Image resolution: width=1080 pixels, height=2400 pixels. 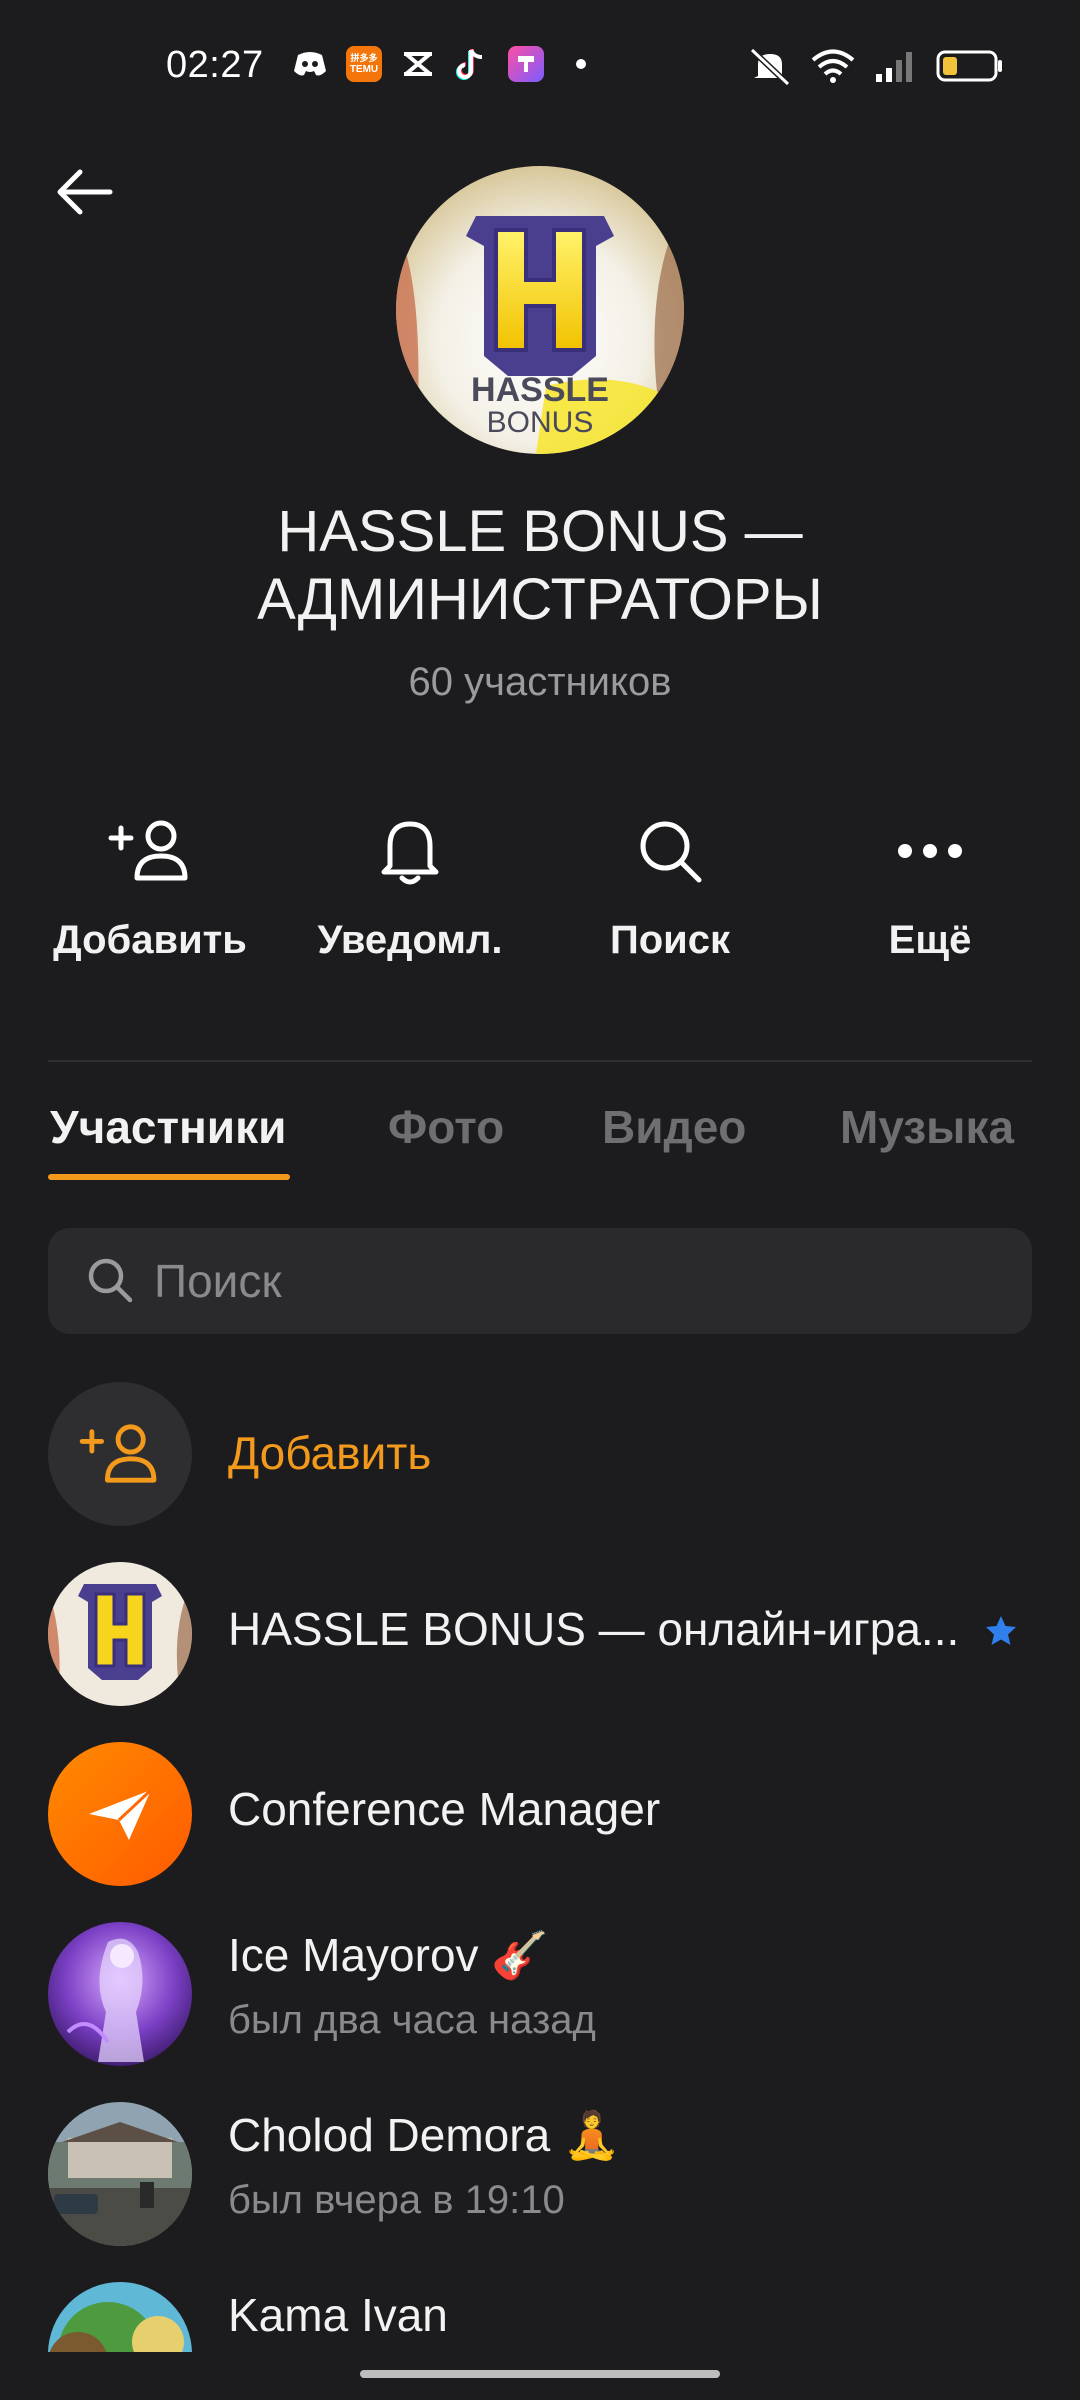 I want to click on member-search, so click(x=540, y=1281).